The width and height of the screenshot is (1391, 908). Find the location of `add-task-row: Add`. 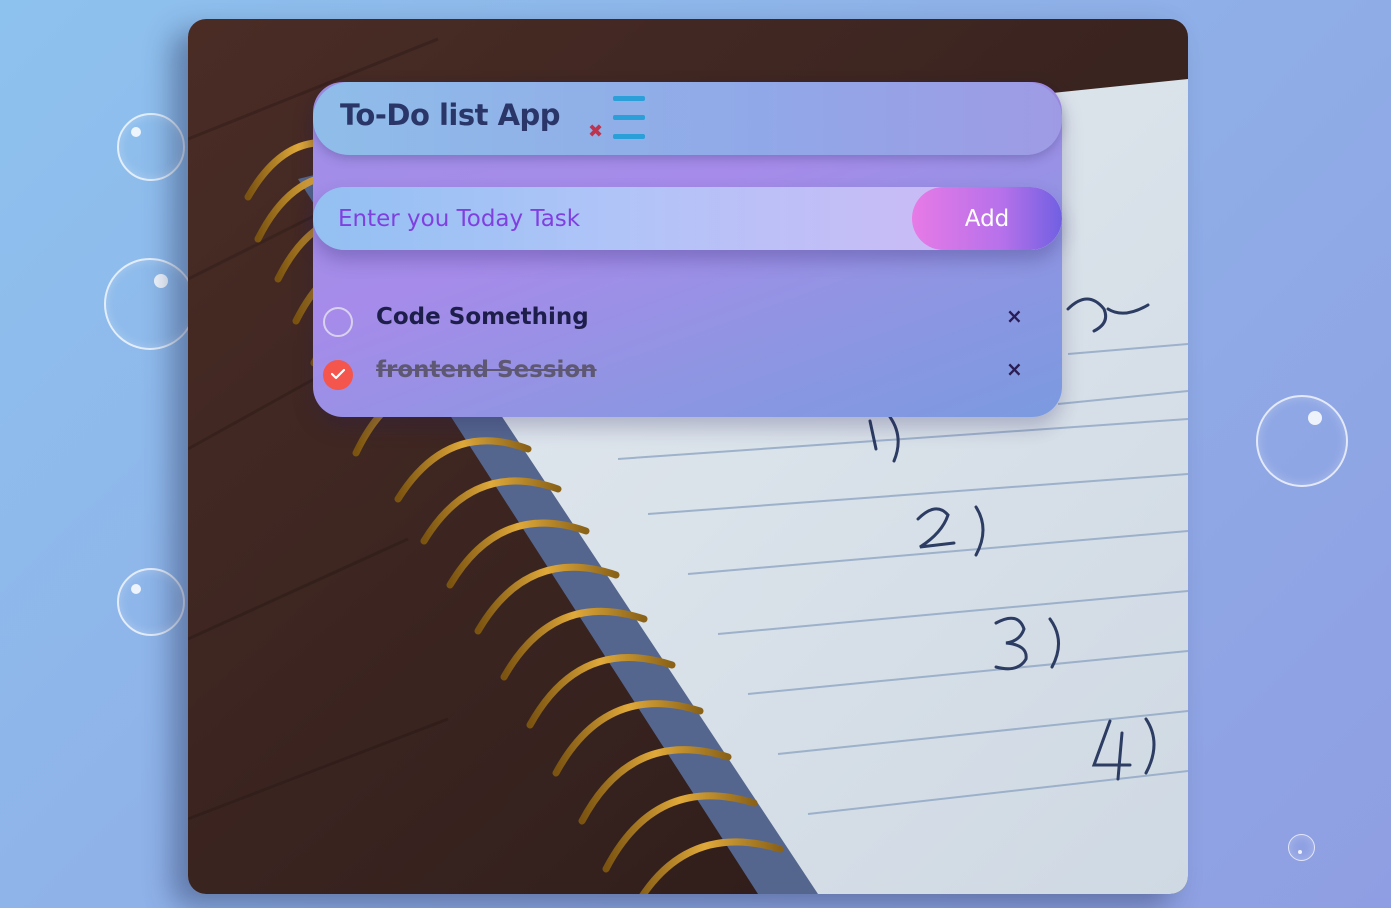

add-task-row: Add is located at coordinates (687, 218).